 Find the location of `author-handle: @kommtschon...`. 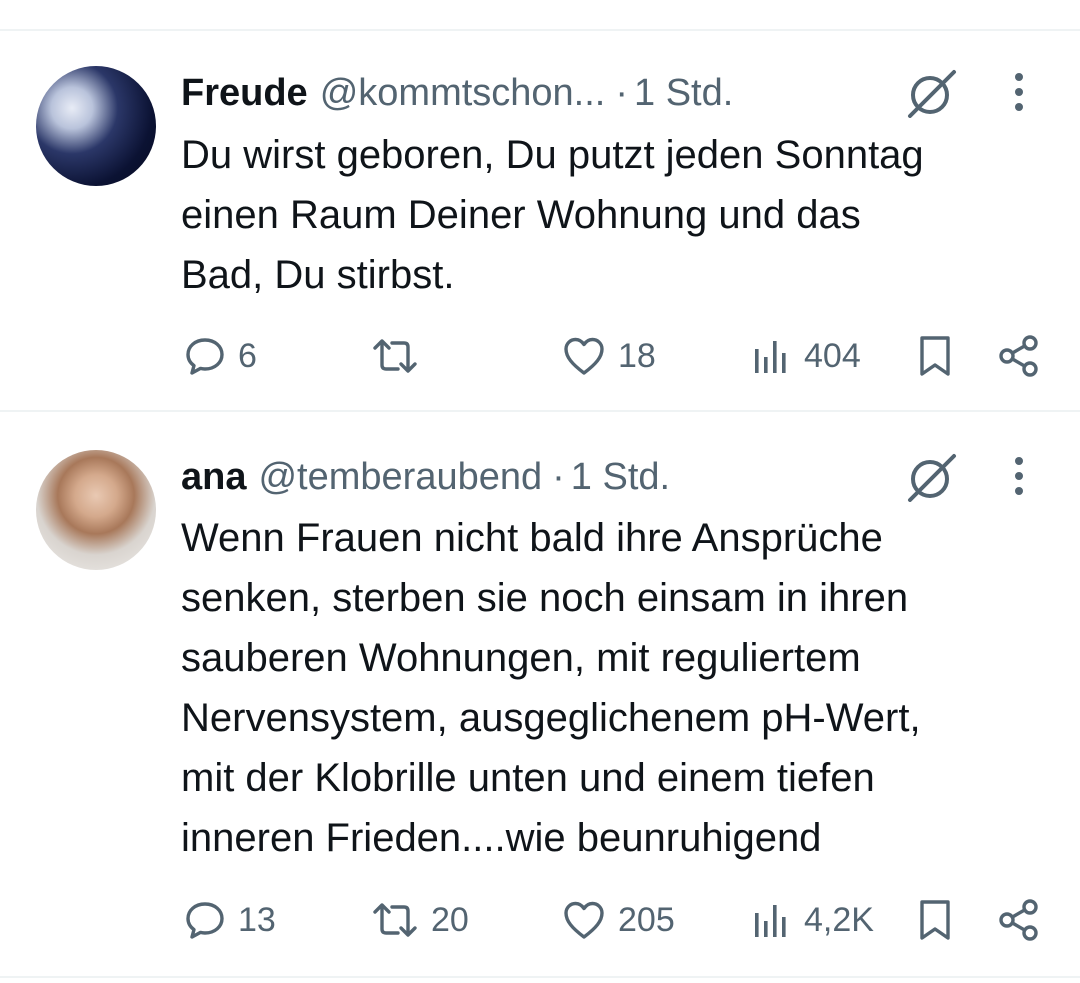

author-handle: @kommtschon... is located at coordinates (463, 93).